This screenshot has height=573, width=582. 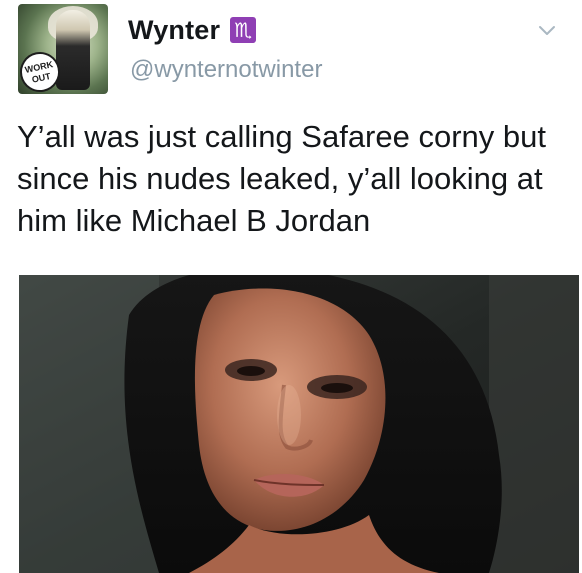 I want to click on avatar: WORK OUT, so click(x=63, y=49).